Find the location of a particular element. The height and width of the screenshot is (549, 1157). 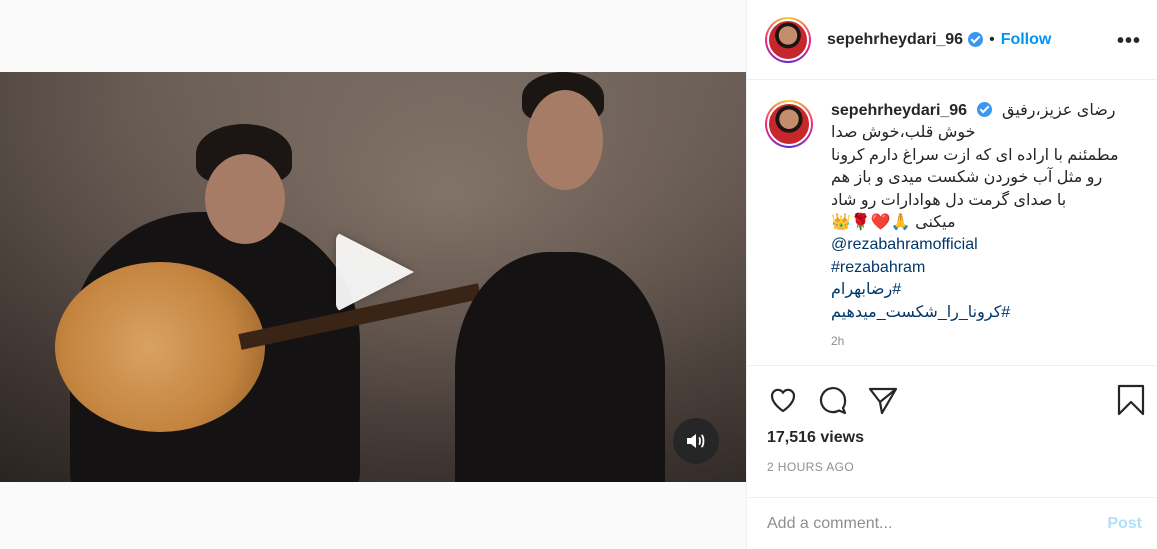

post-actions is located at coordinates (952, 401).